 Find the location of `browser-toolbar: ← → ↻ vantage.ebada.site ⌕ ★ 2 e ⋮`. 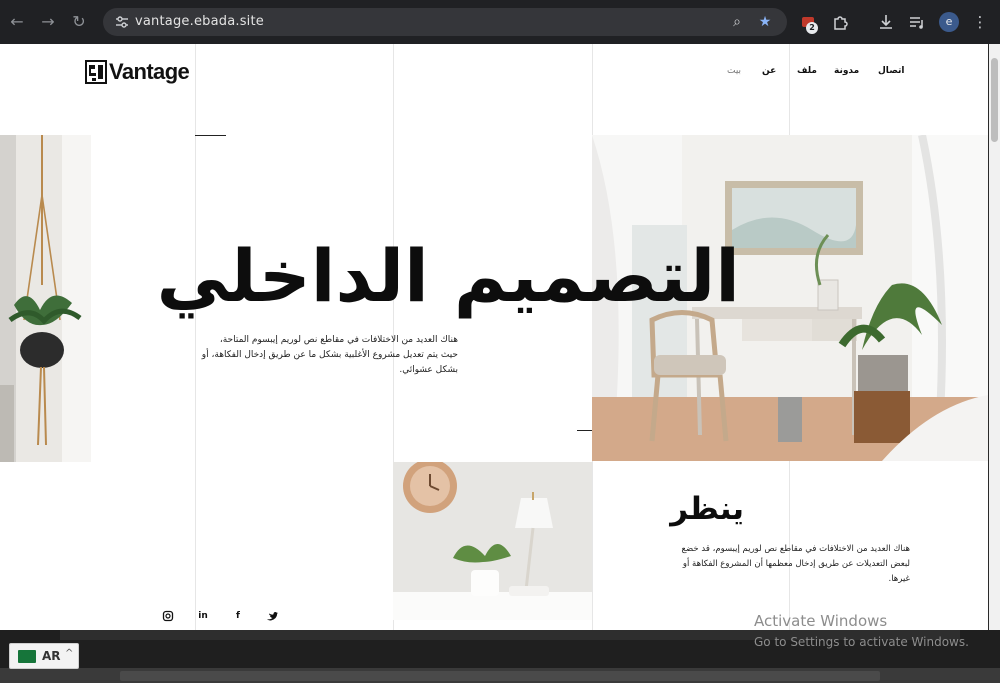

browser-toolbar: ← → ↻ vantage.ebada.site ⌕ ★ 2 e ⋮ is located at coordinates (500, 22).